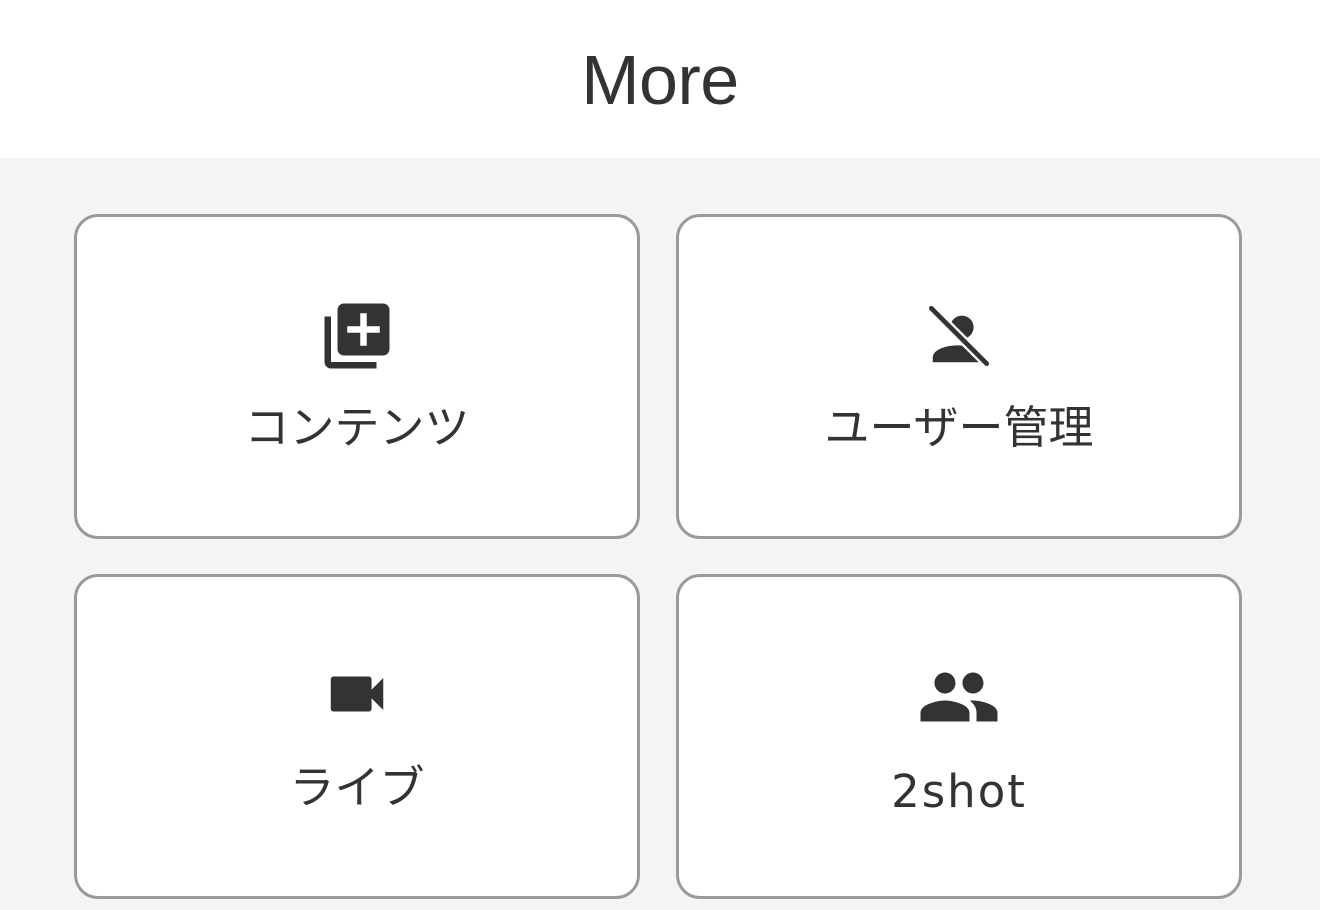 This screenshot has width=1320, height=910. I want to click on menu-card-label: ライブ, so click(357, 787).